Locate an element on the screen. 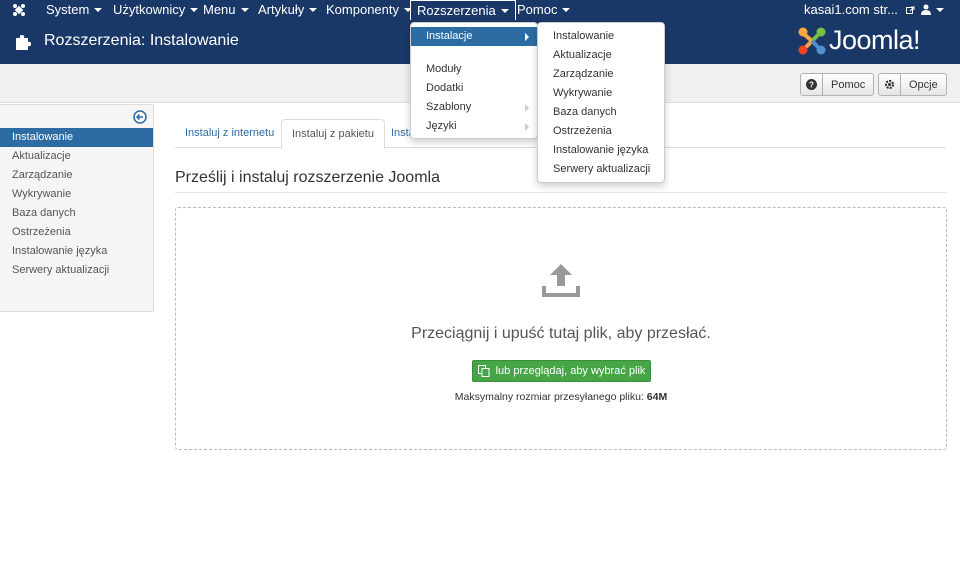  sidebar-item-update-sites: Serwery aktualizacji is located at coordinates (76, 270).